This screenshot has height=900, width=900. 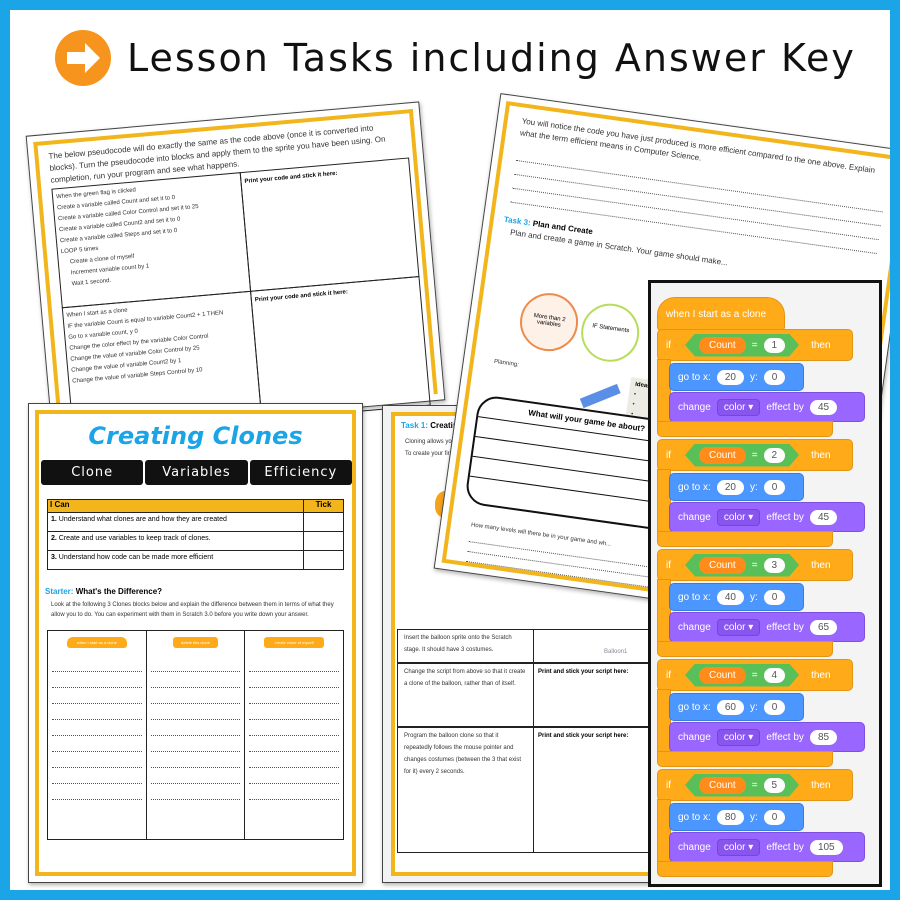 I want to click on equals-condition: Count = 2, so click(x=742, y=455).